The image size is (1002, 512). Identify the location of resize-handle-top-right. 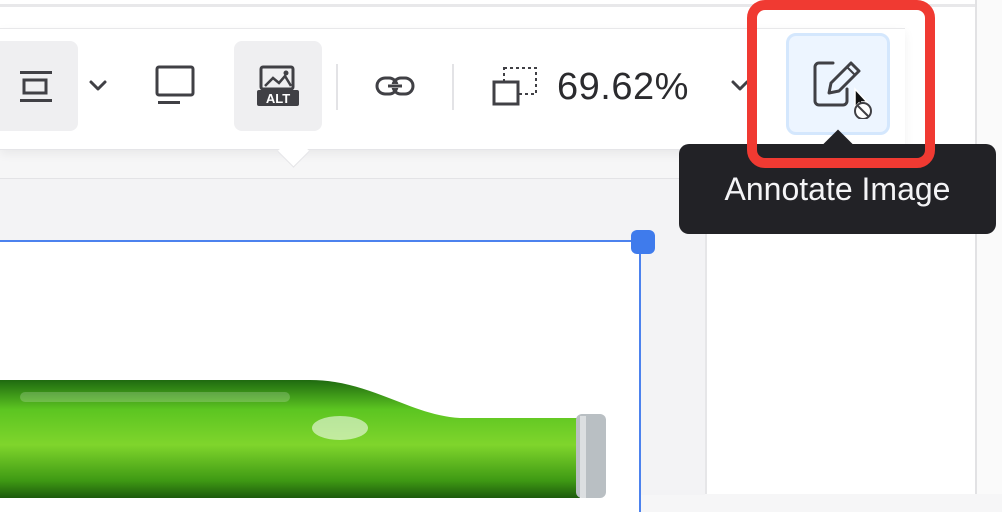
(643, 242).